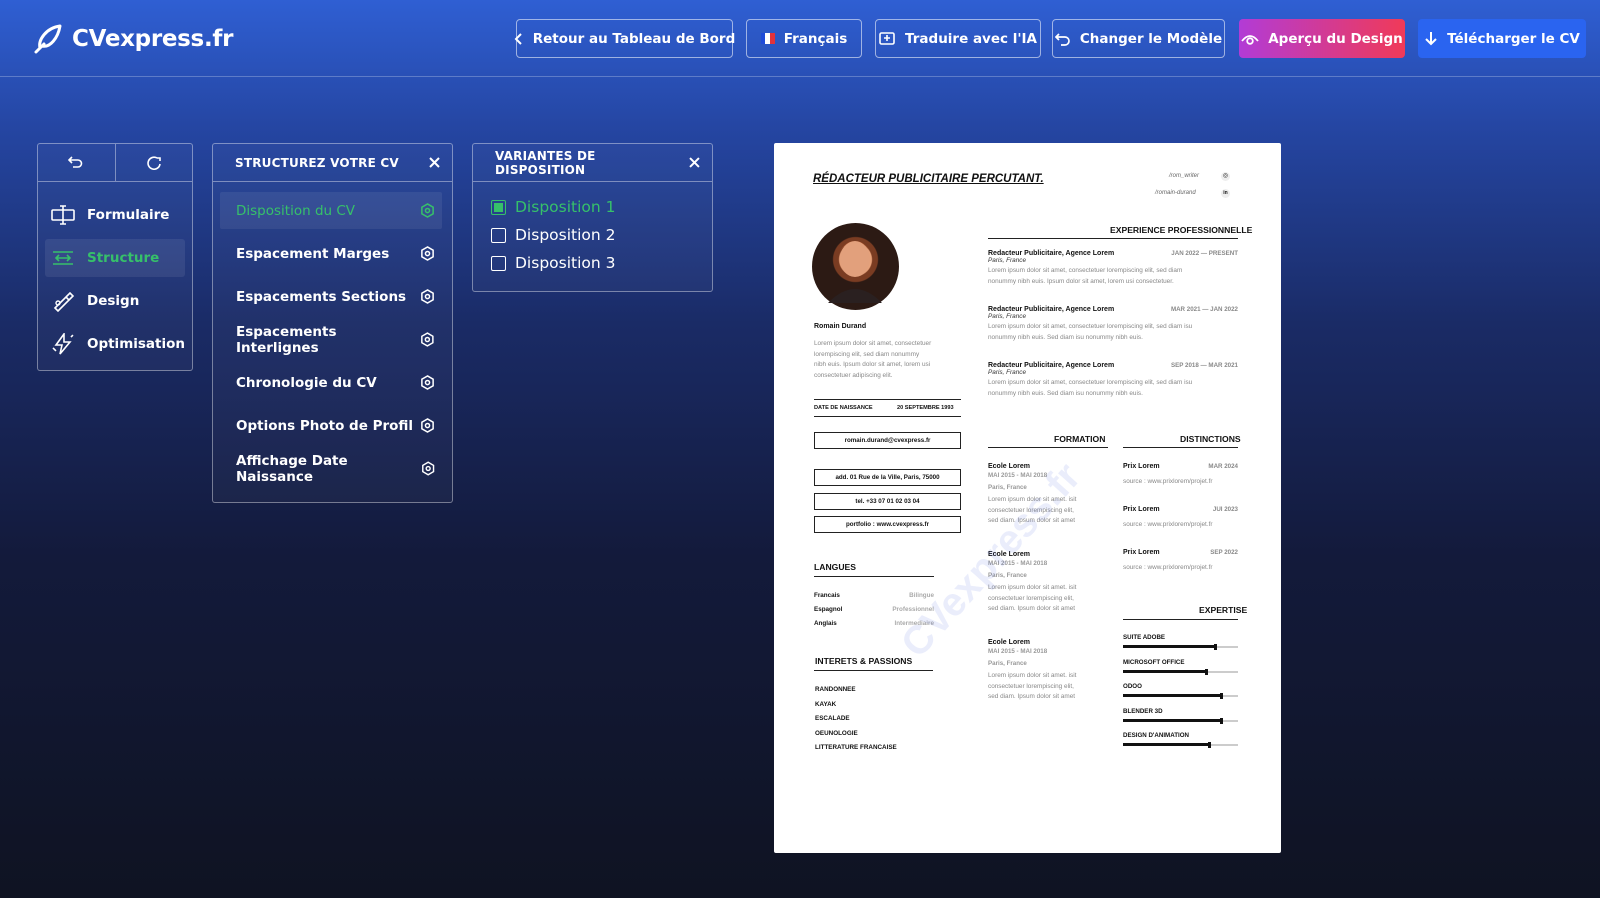  I want to click on france-flag-icon, so click(767, 38).